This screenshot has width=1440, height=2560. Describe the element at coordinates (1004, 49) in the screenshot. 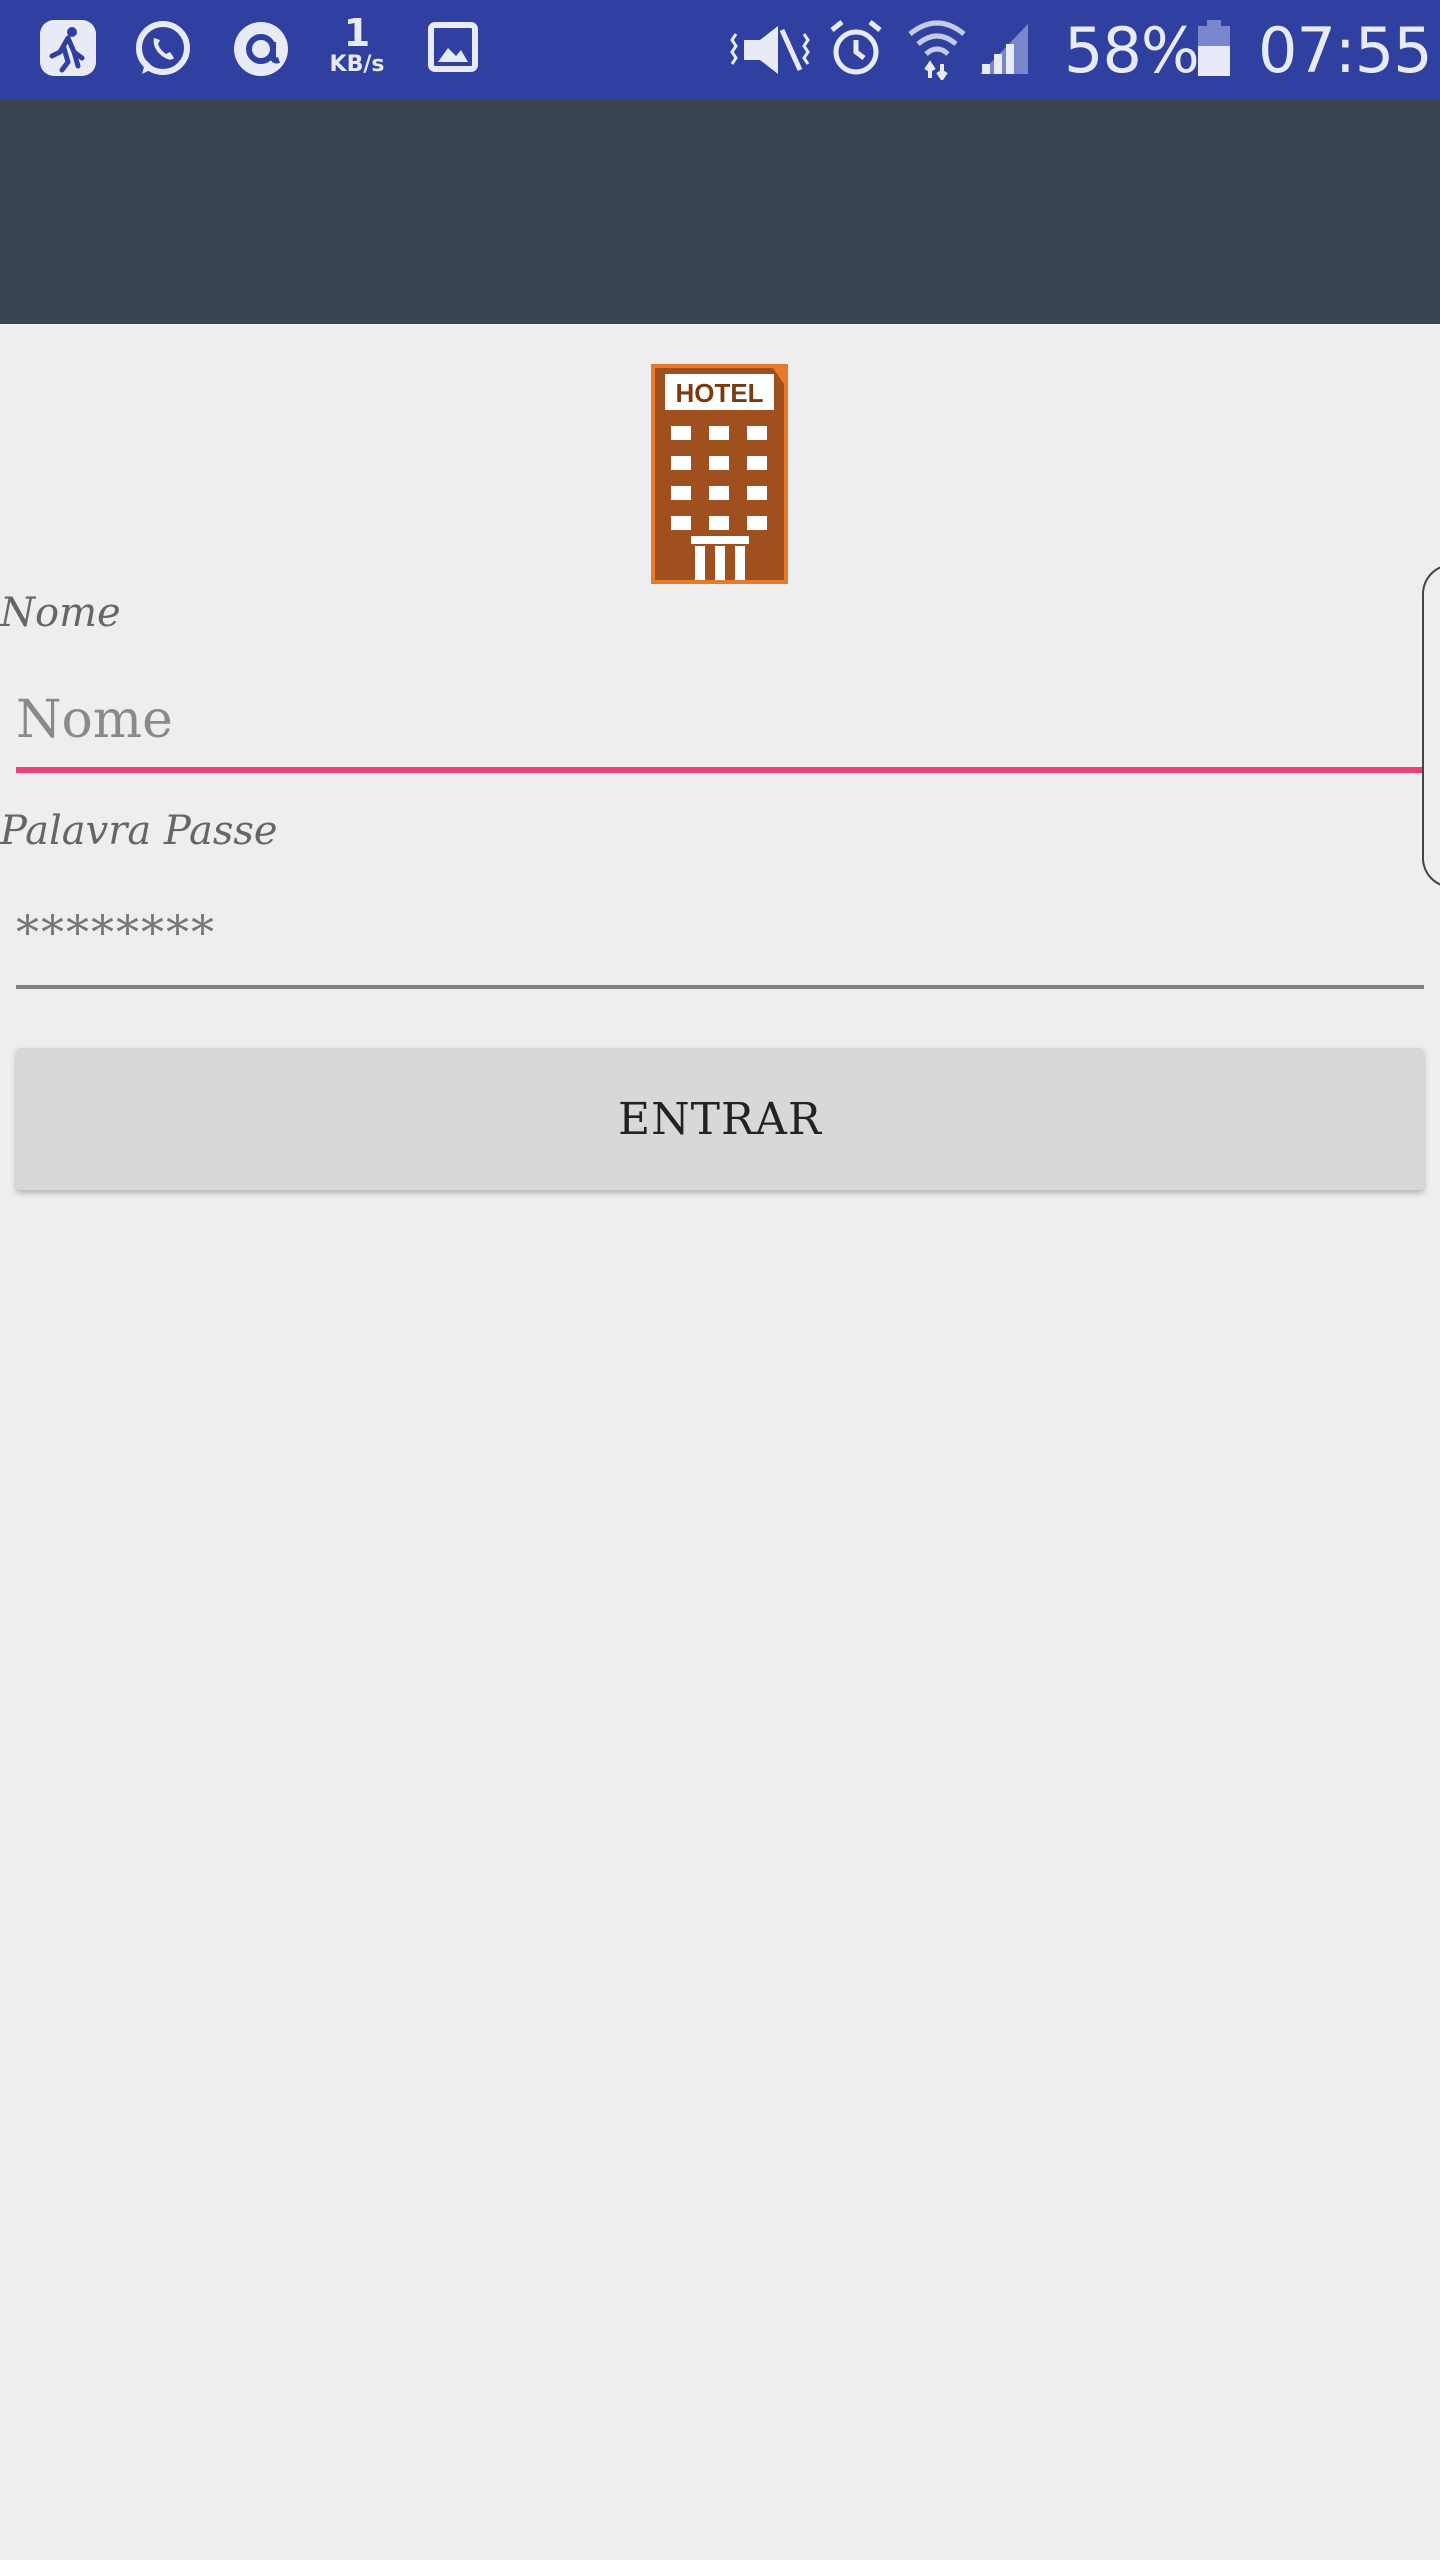

I see `signal-icon` at that location.